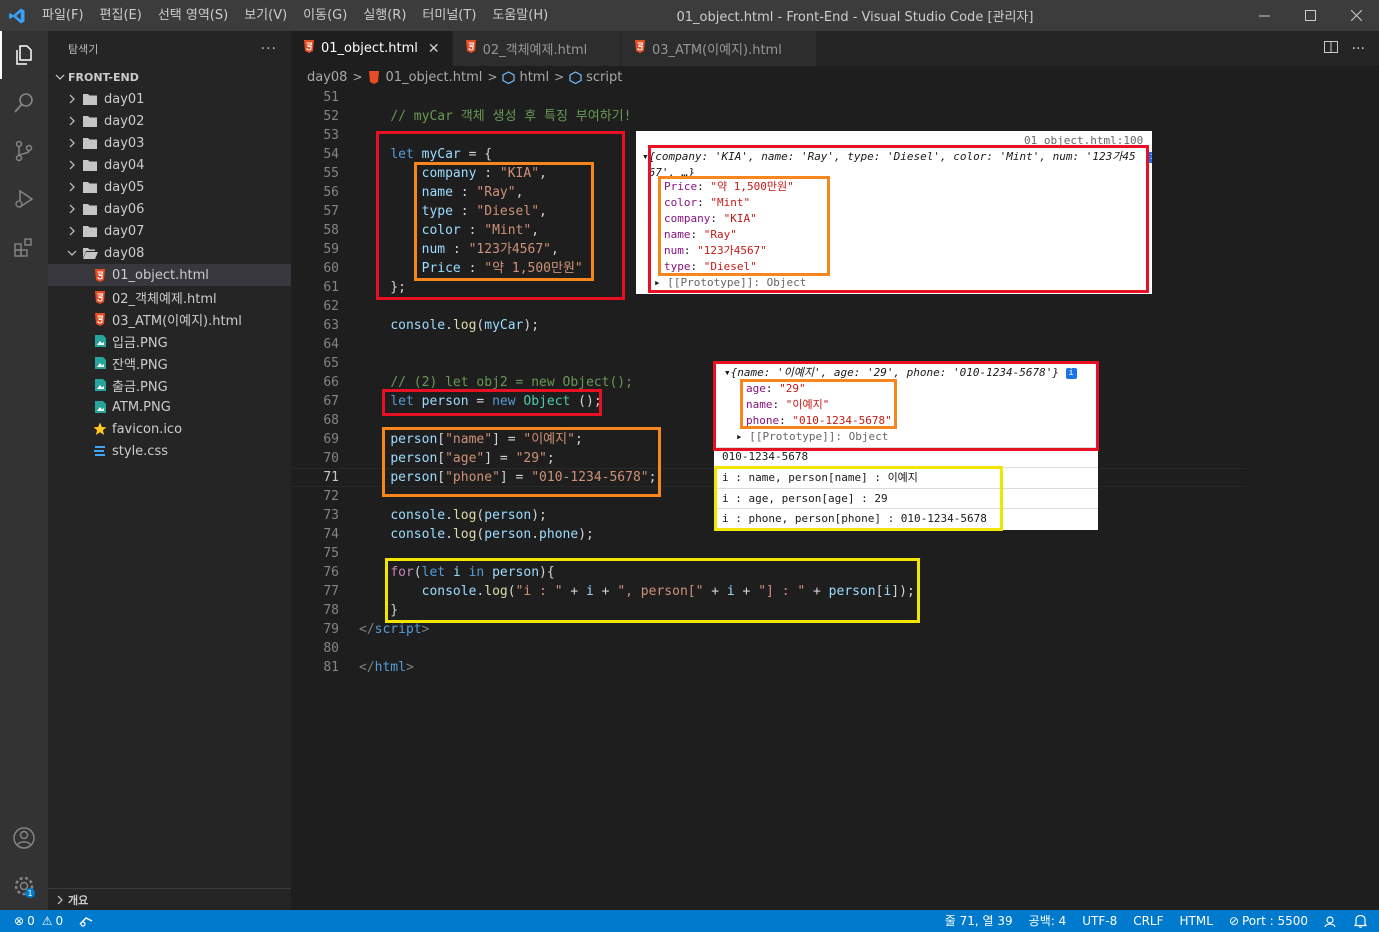  I want to click on search-button, so click(24, 103).